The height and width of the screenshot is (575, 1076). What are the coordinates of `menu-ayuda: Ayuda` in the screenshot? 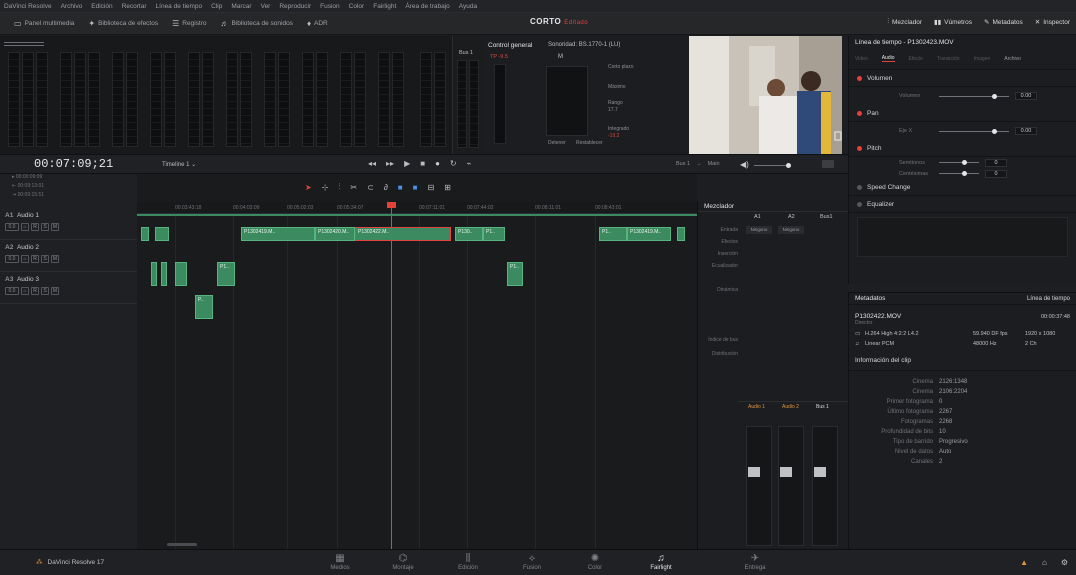 It's located at (468, 6).